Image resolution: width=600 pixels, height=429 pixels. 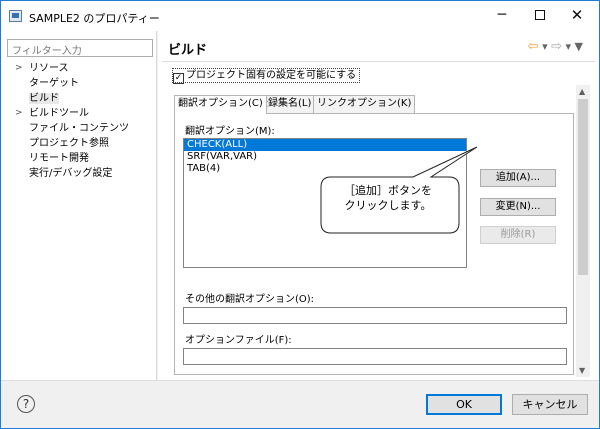 I want to click on enable-project-settings-checkbox: ✓ プロジェクト固有の設定を可能にする, so click(x=266, y=76).